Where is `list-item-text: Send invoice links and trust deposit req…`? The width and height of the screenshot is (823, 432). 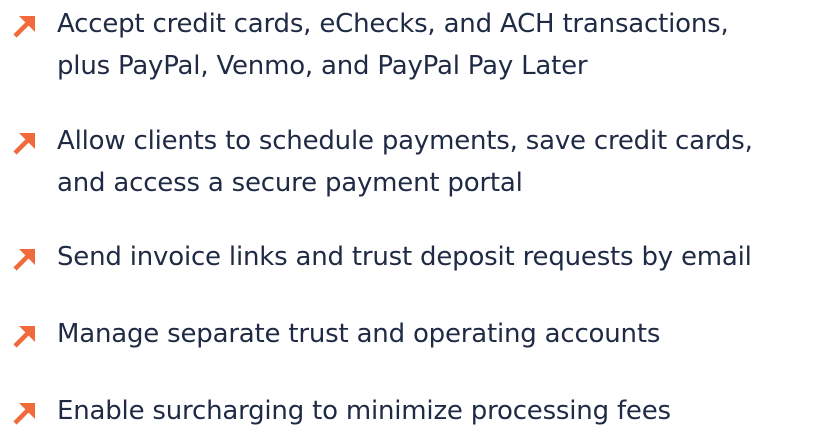 list-item-text: Send invoice links and trust deposit req… is located at coordinates (440, 257).